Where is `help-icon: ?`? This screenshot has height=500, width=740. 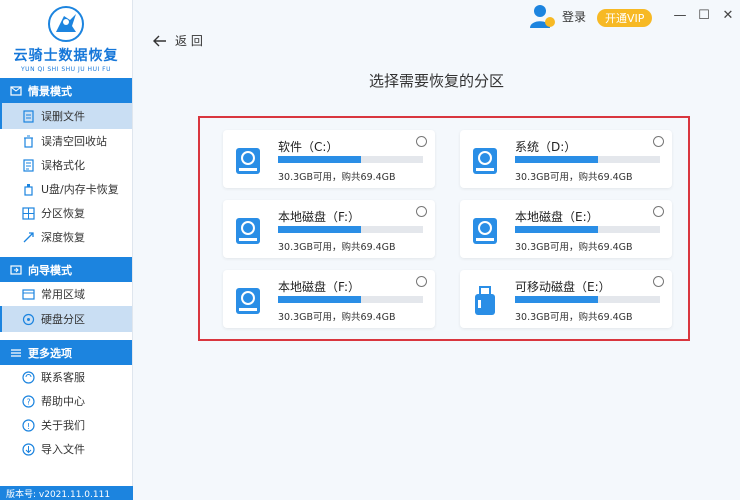 help-icon: ? is located at coordinates (28, 401).